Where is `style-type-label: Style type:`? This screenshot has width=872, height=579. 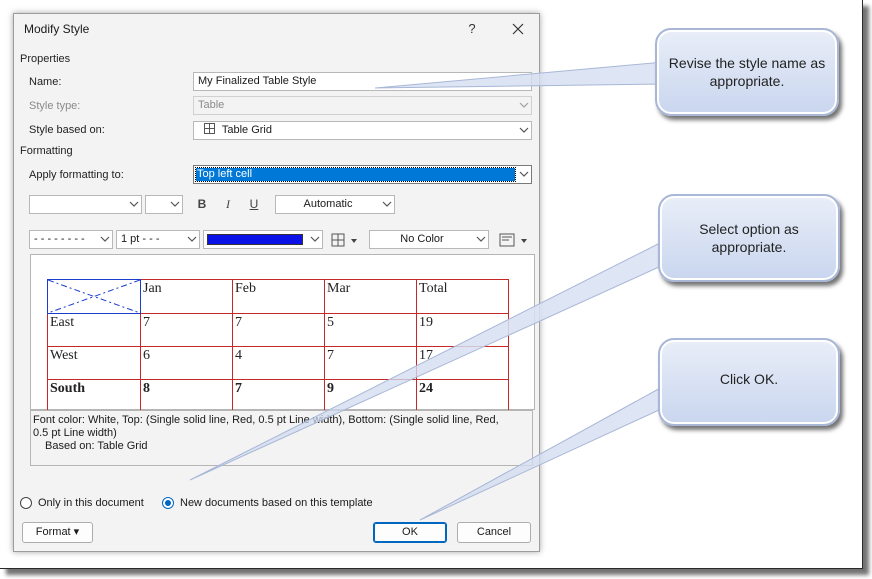
style-type-label: Style type: is located at coordinates (55, 106).